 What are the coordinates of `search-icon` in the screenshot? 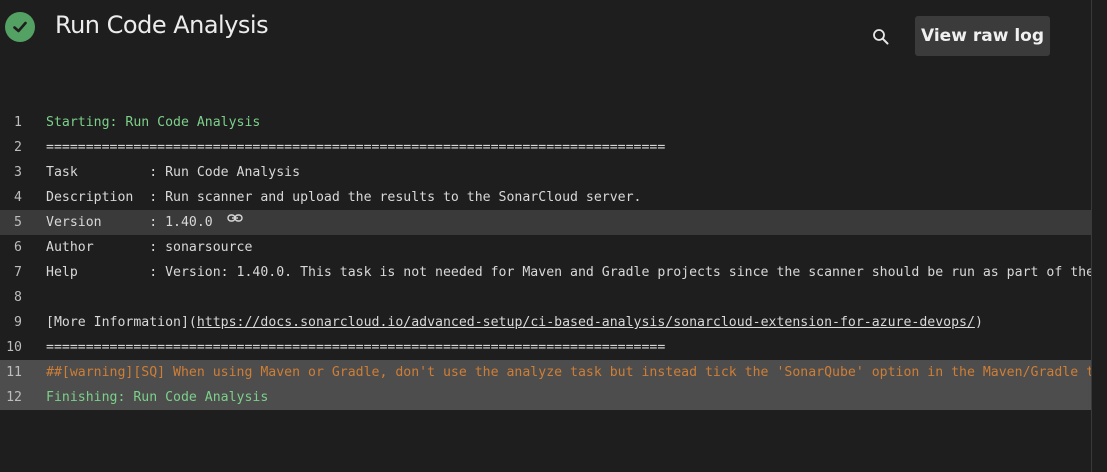 It's located at (881, 37).